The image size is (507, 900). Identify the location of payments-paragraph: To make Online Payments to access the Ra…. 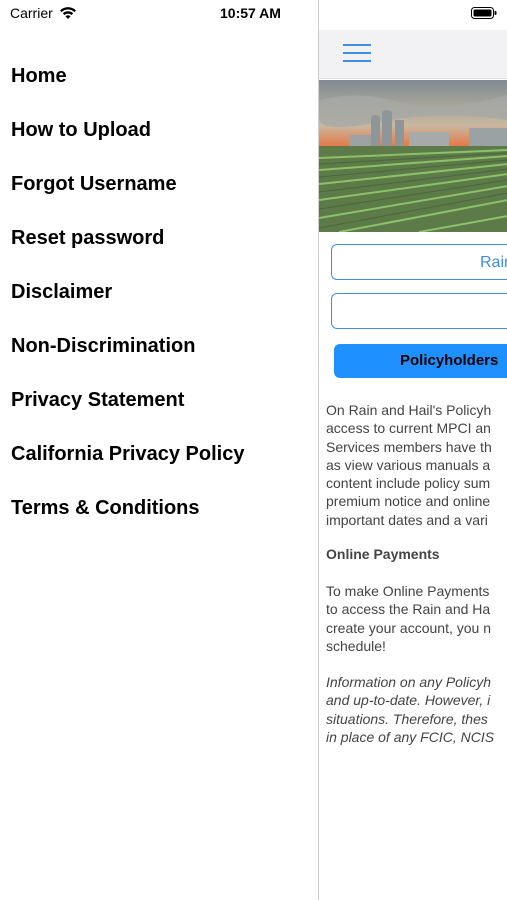
(416, 618).